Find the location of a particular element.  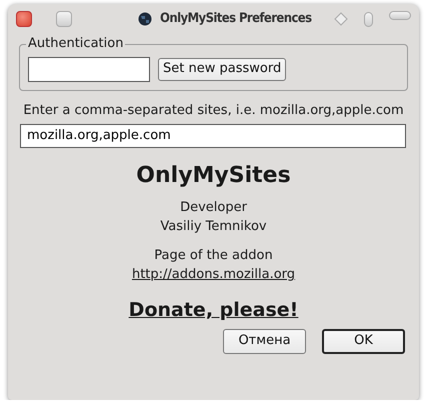

donate-link: Donate, please! is located at coordinates (213, 310).